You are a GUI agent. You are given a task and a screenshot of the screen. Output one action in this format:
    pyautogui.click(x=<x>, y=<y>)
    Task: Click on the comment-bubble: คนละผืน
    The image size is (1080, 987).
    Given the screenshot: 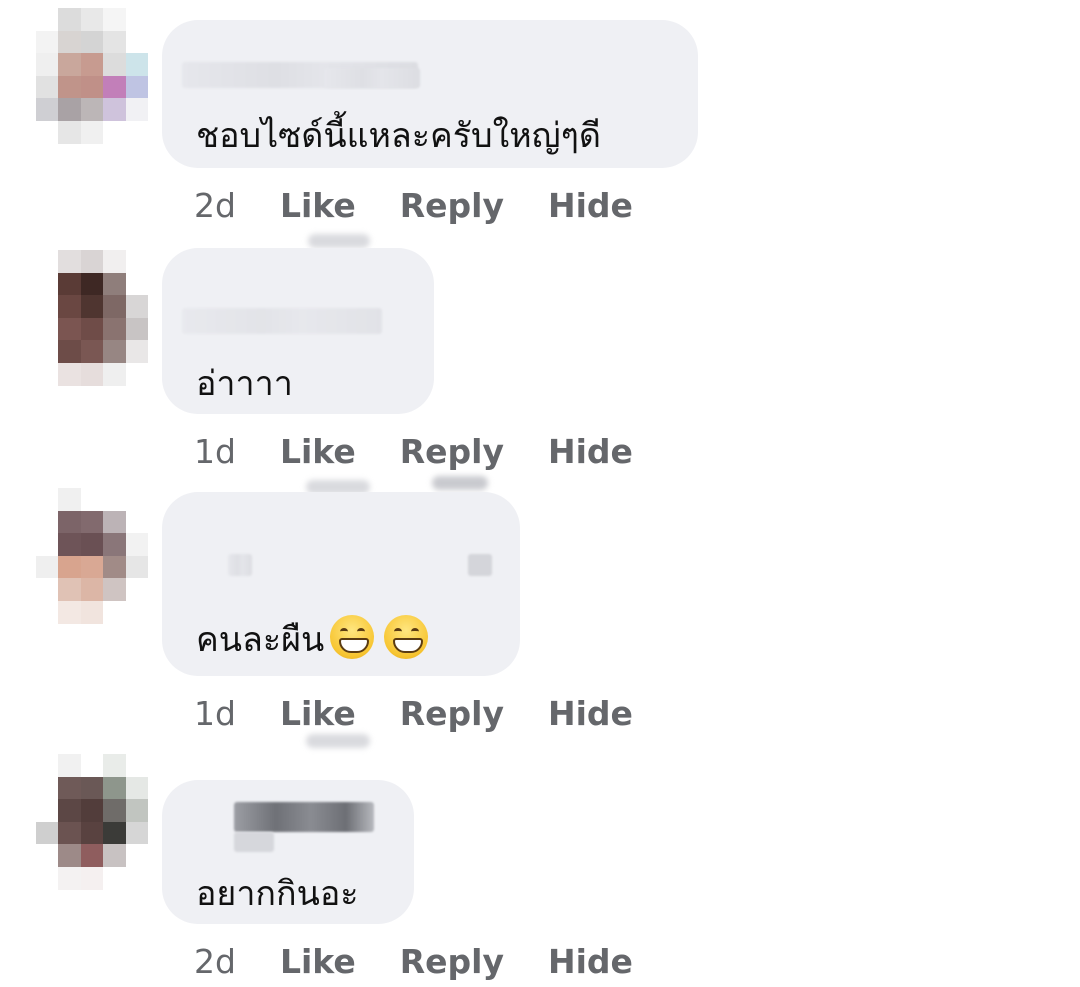 What is the action you would take?
    pyautogui.click(x=341, y=584)
    